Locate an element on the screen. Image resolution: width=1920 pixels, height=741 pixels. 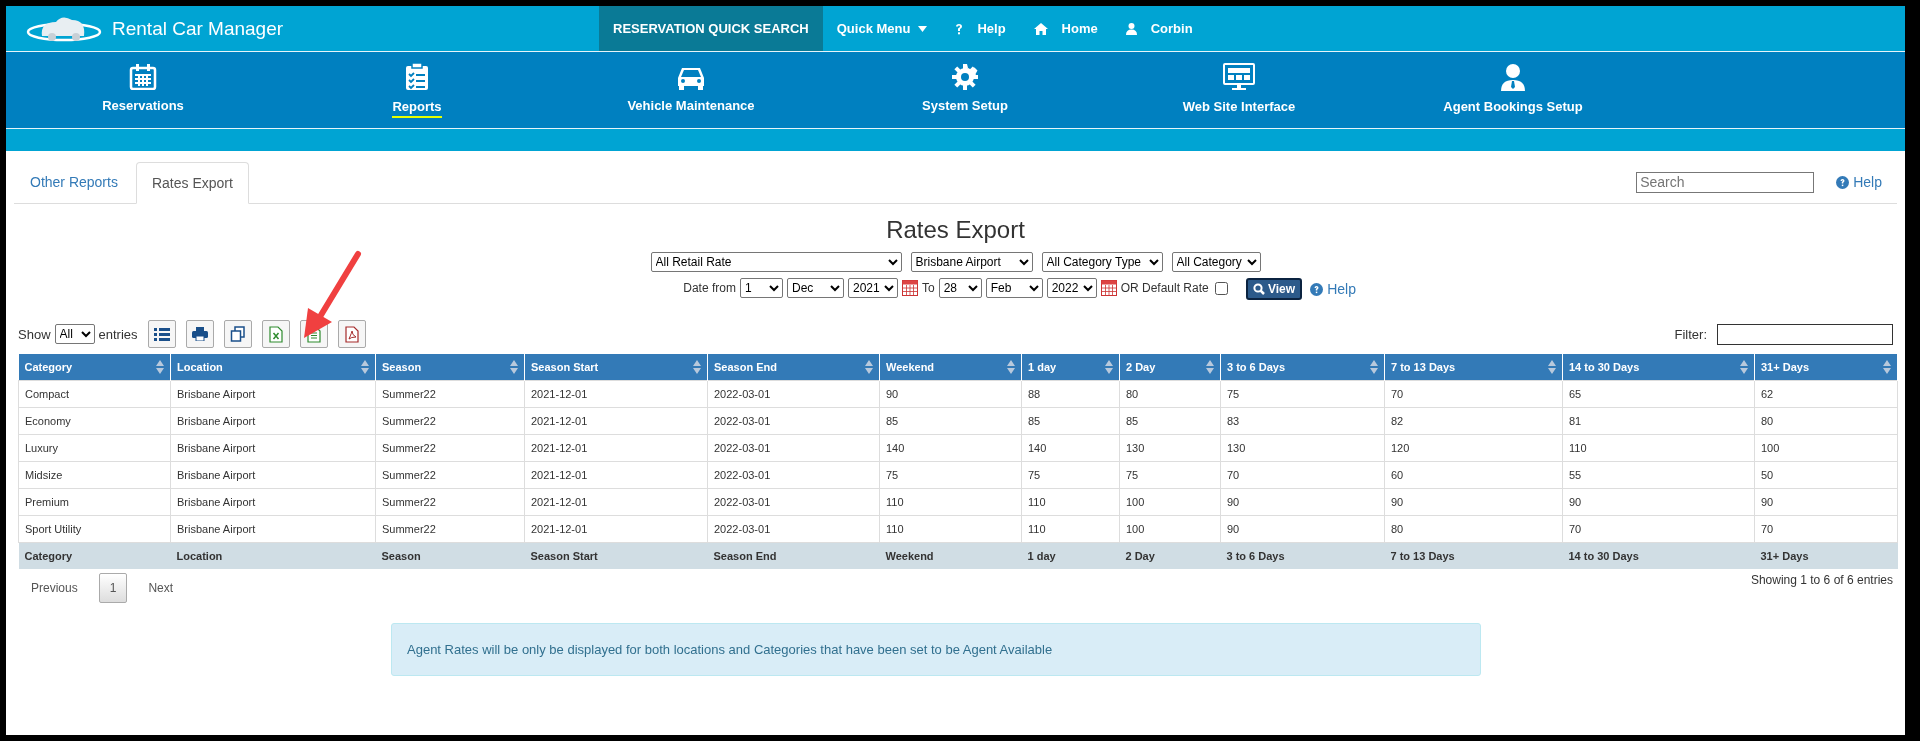
quick-search-link: RESERVATION QUICK SEARCH is located at coordinates (711, 28).